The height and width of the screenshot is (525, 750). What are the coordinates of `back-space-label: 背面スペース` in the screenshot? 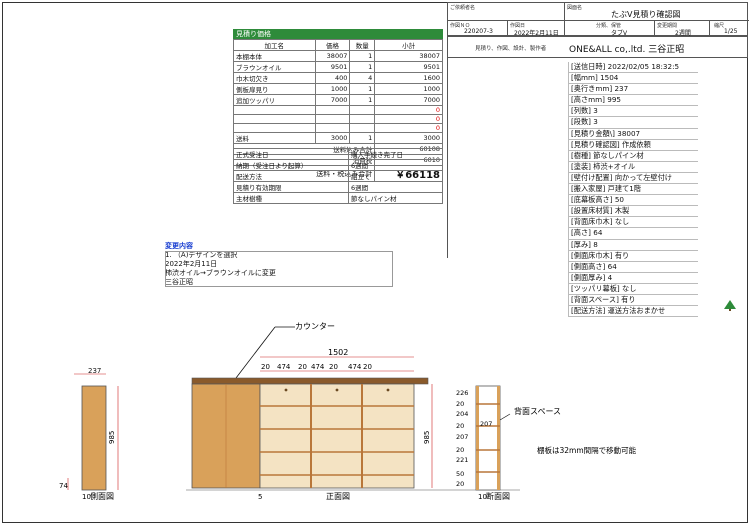 It's located at (537, 411).